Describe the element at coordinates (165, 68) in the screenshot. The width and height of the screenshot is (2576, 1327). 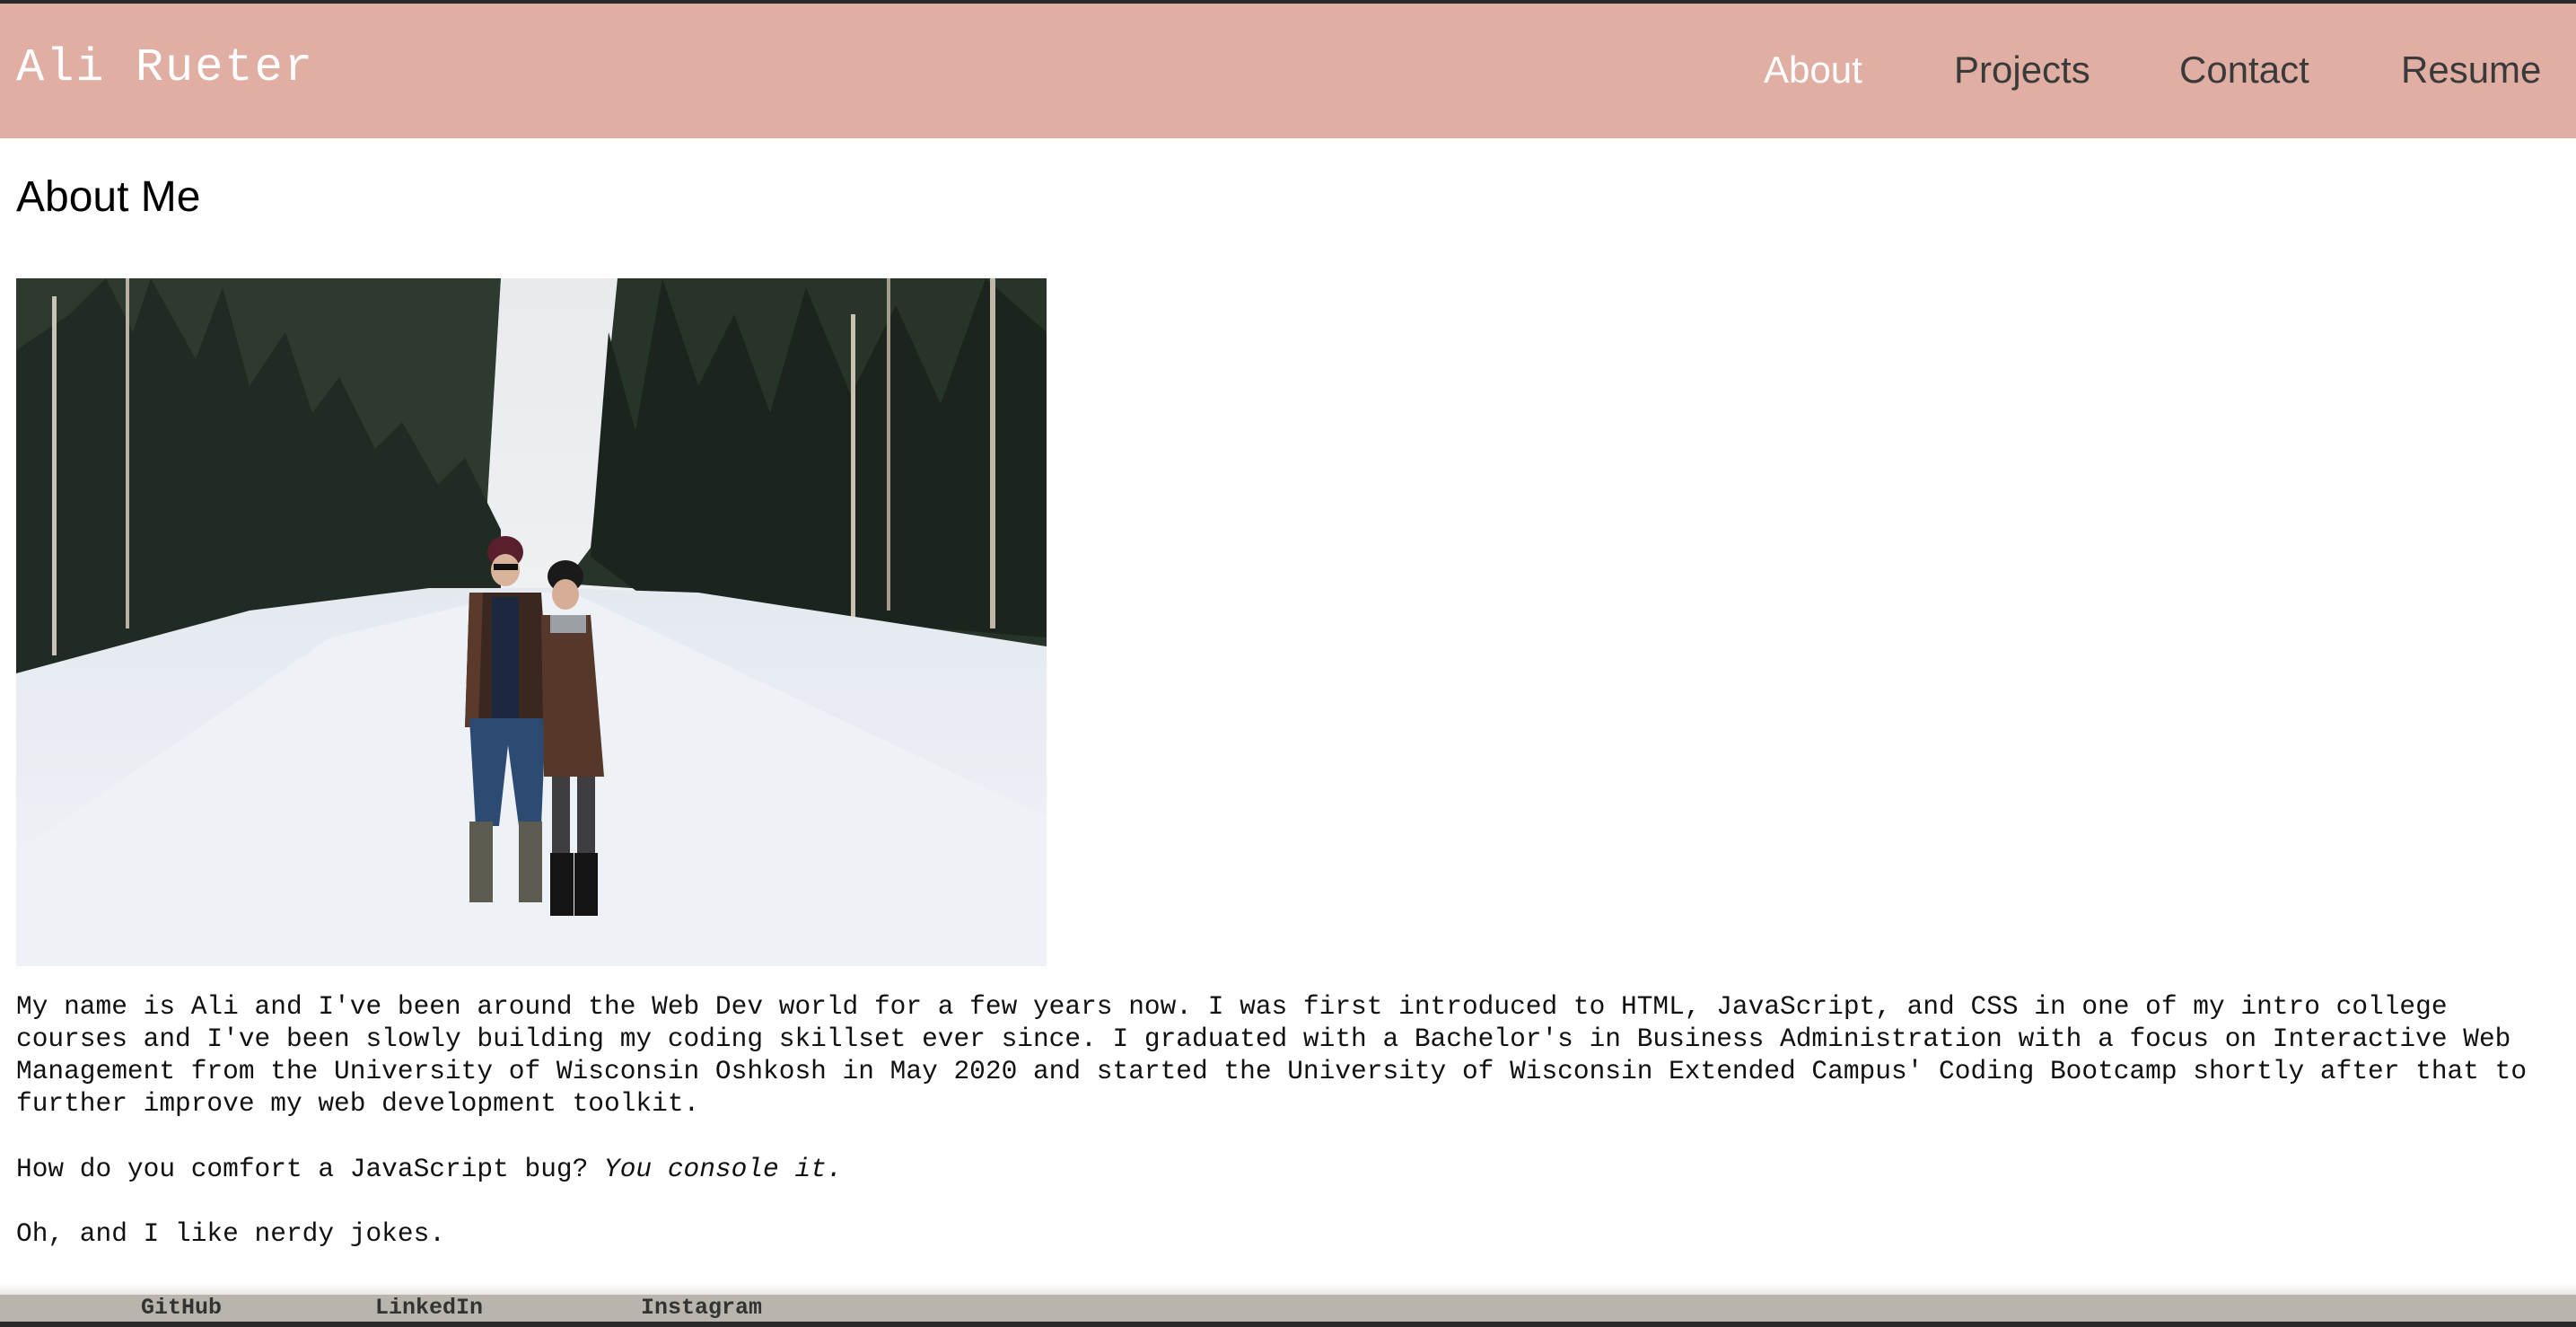
I see `site-title: Ali Rueter` at that location.